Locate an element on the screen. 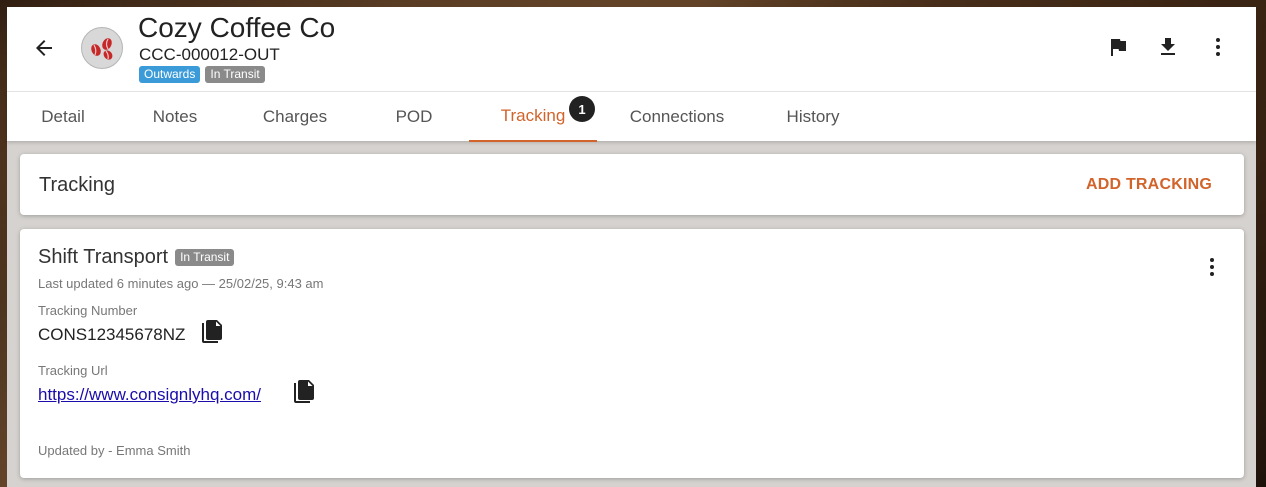 The height and width of the screenshot is (487, 1266). tab-charges: Charges is located at coordinates (295, 117).